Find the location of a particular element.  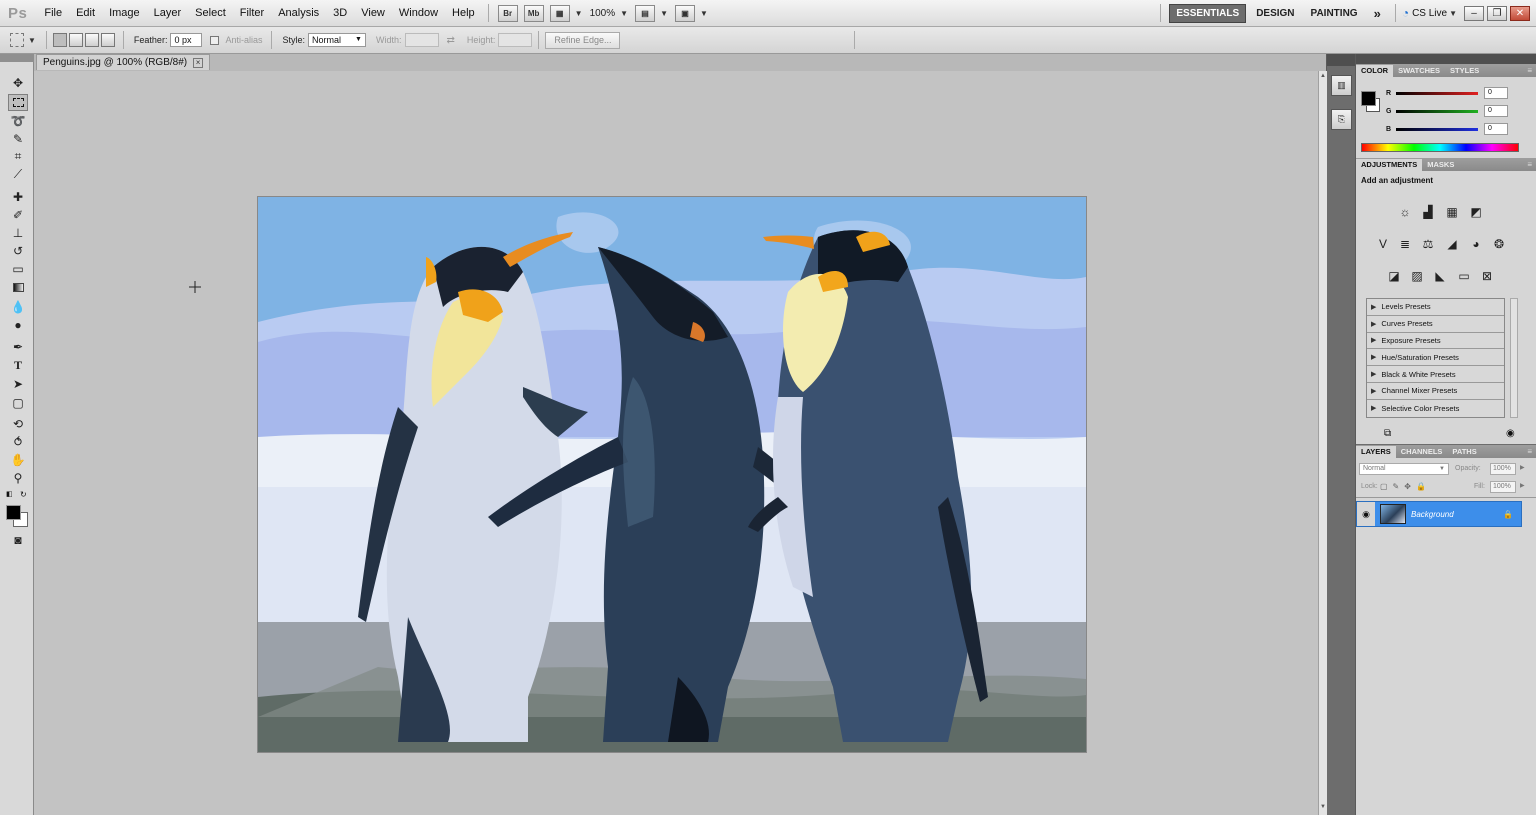

red-slider is located at coordinates (1437, 93).